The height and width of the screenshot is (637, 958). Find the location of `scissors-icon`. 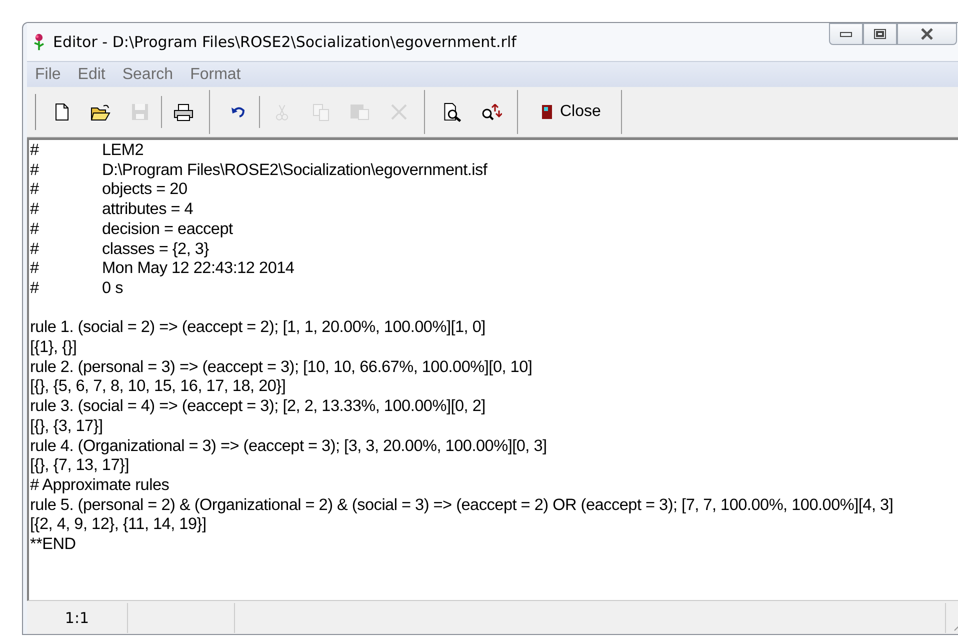

scissors-icon is located at coordinates (282, 112).